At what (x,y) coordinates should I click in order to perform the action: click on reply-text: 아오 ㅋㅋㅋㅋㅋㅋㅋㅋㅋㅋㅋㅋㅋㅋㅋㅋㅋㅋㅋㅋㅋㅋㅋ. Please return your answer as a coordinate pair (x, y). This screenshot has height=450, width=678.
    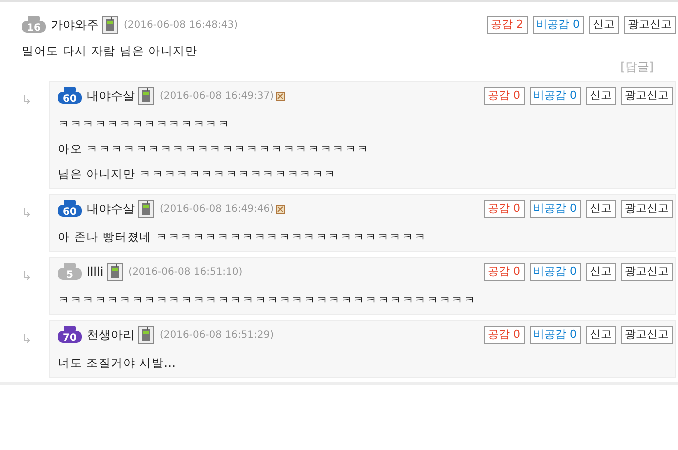
    Looking at the image, I should click on (214, 149).